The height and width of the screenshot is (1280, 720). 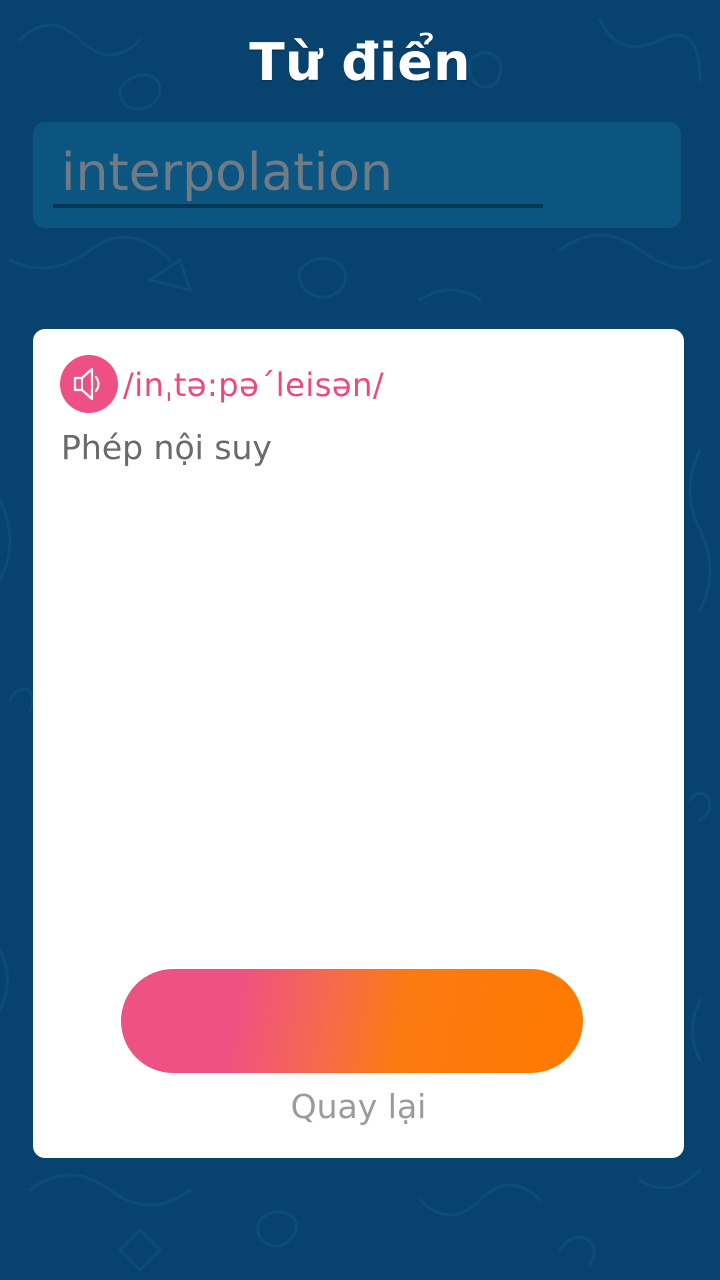 I want to click on back-button, so click(x=352, y=1021).